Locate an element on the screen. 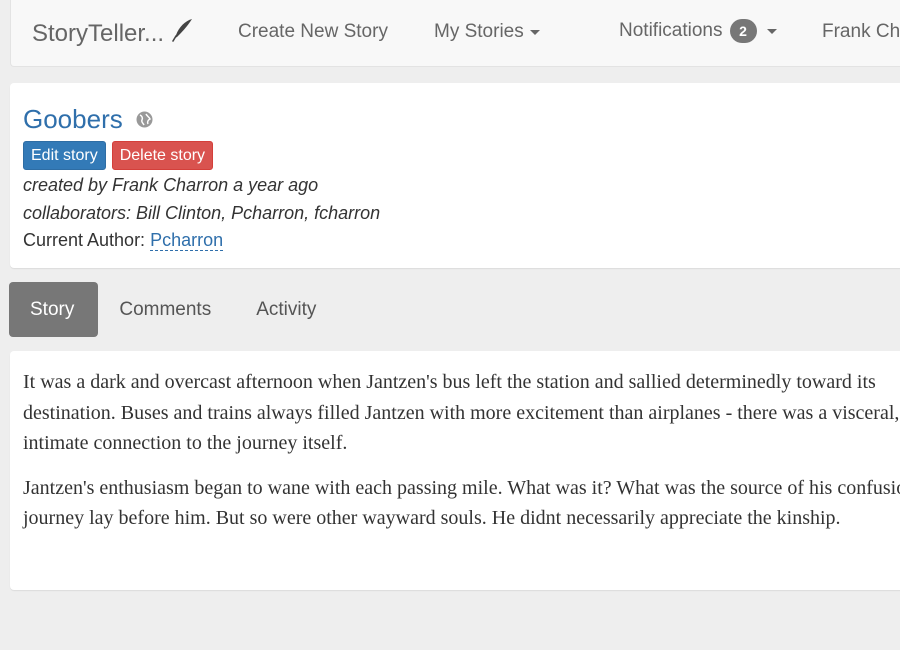 This screenshot has height=650, width=900. nav-my-stories-dropdown: My Stories is located at coordinates (487, 32).